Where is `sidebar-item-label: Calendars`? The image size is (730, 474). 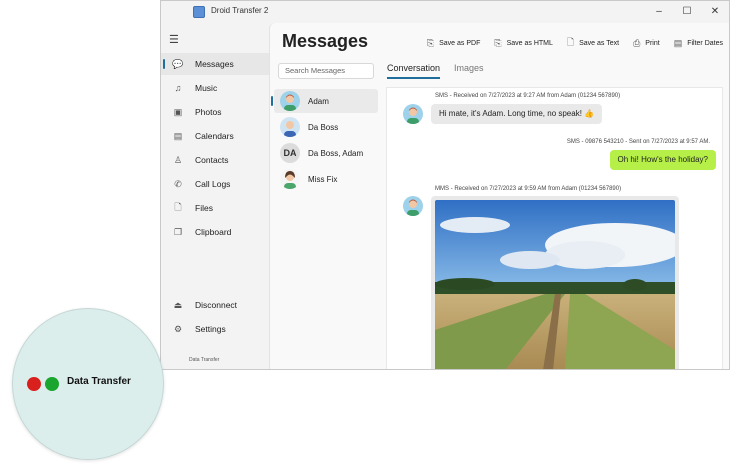
sidebar-item-label: Calendars is located at coordinates (214, 136).